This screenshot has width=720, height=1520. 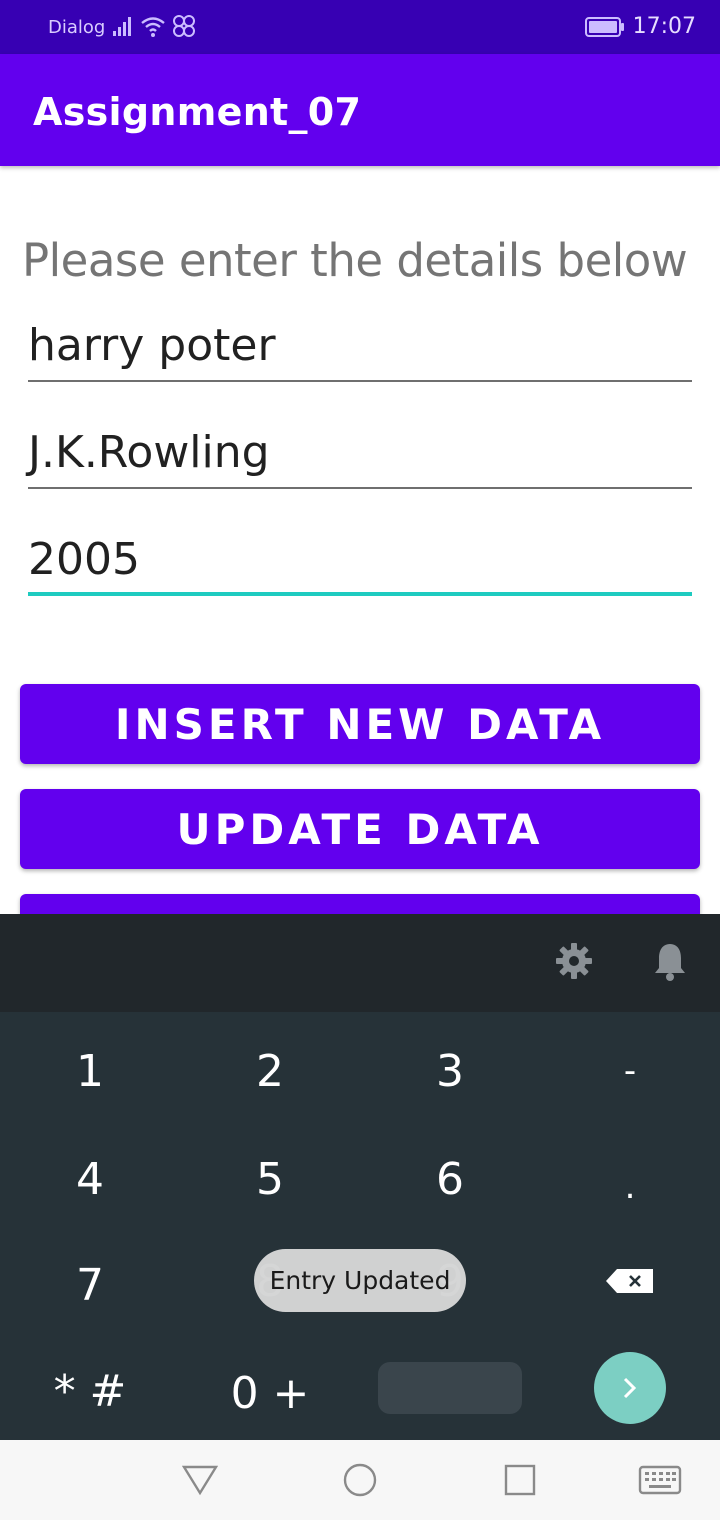 I want to click on gear-icon, so click(x=574, y=961).